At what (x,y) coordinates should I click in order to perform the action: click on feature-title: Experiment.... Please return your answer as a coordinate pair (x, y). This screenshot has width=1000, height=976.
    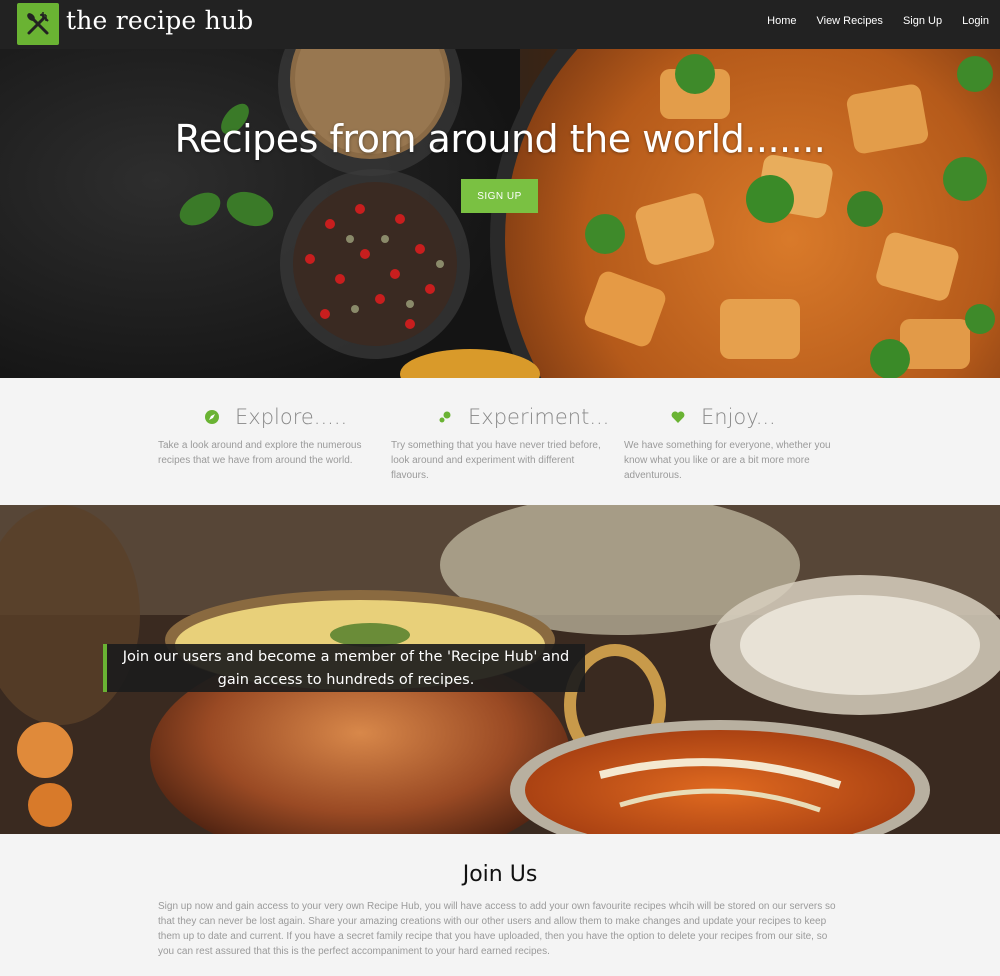
    Looking at the image, I should click on (539, 417).